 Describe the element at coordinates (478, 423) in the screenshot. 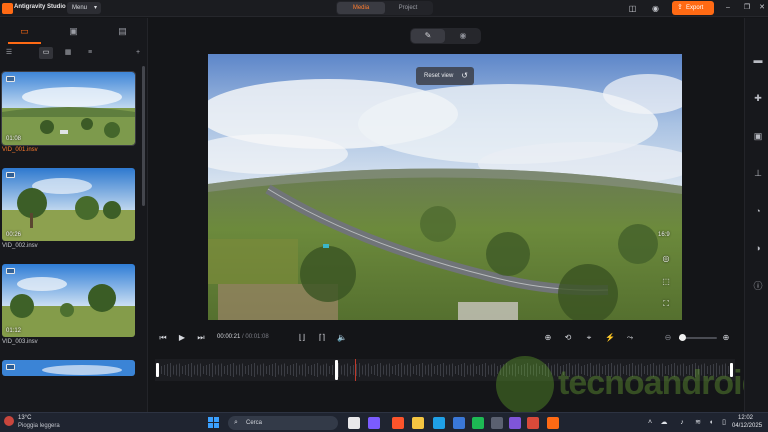

I see `spotify-icon` at that location.